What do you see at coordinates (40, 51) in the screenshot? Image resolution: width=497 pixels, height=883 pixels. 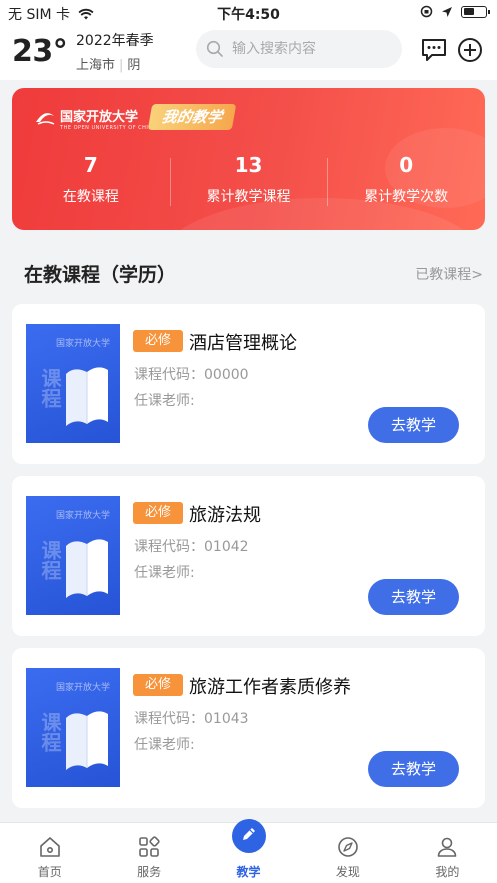 I see `temperature: 23°` at bounding box center [40, 51].